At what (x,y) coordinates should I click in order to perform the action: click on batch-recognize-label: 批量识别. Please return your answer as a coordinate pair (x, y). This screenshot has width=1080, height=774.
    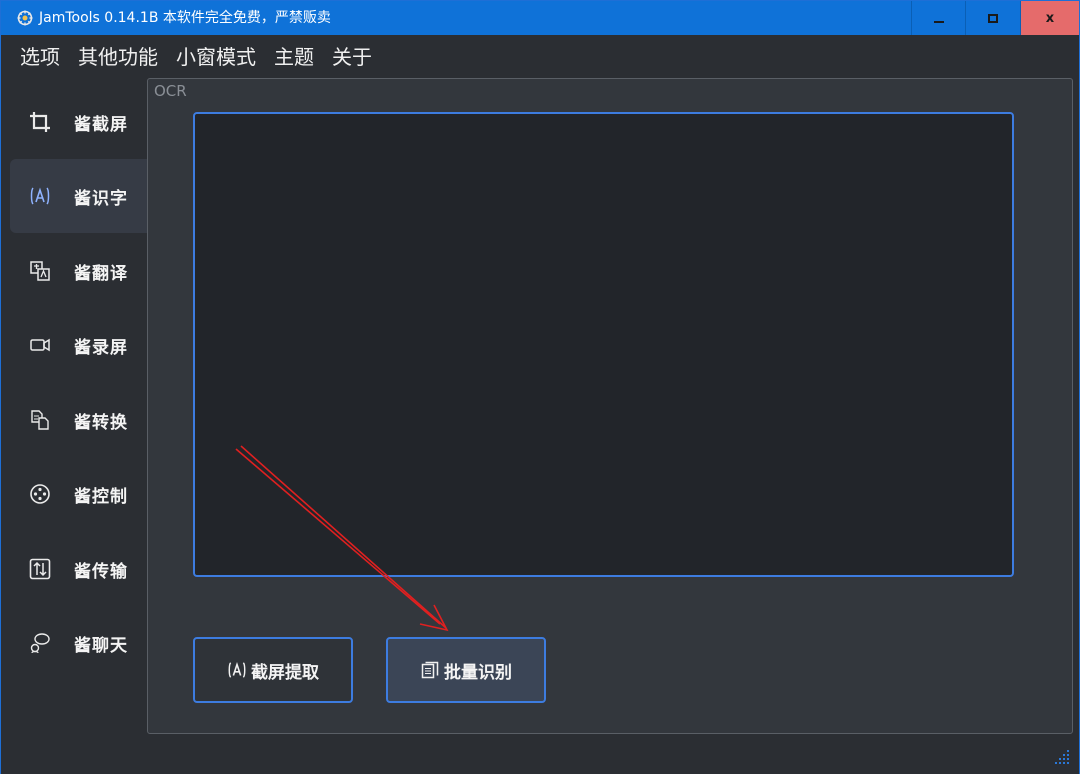
    Looking at the image, I should click on (478, 672).